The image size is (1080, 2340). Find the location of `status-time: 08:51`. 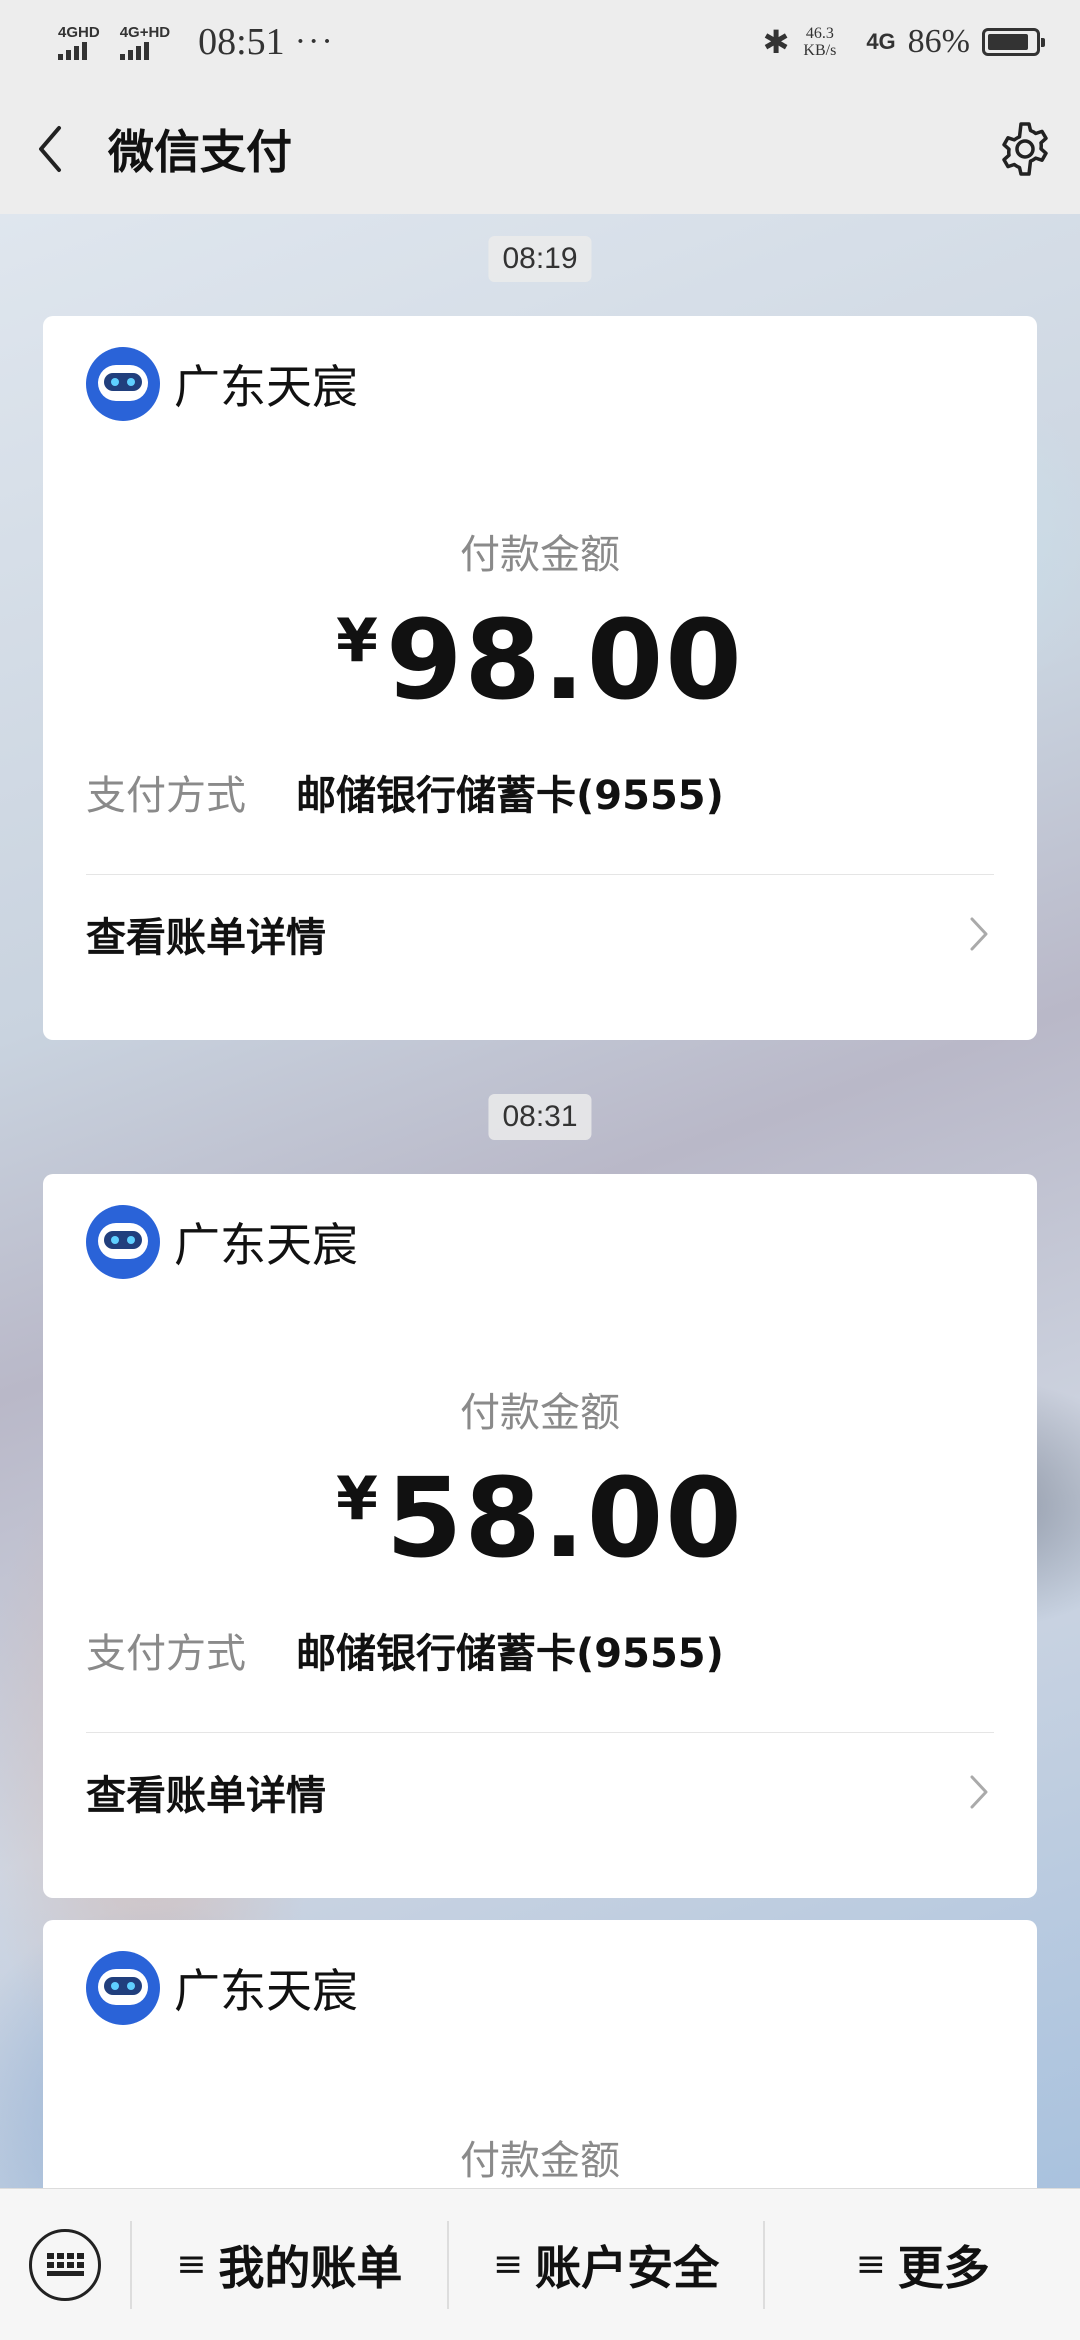

status-time: 08:51 is located at coordinates (241, 42).